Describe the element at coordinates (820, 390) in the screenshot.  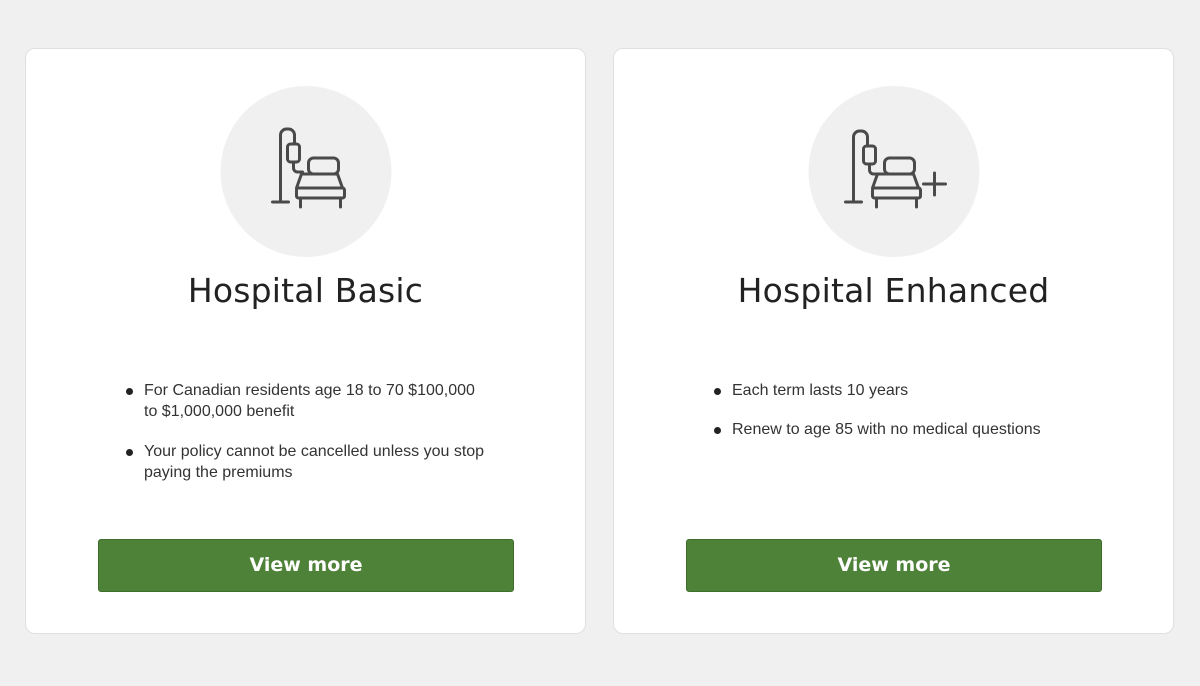
I see `feature-text: Each term lasts 10 years` at that location.